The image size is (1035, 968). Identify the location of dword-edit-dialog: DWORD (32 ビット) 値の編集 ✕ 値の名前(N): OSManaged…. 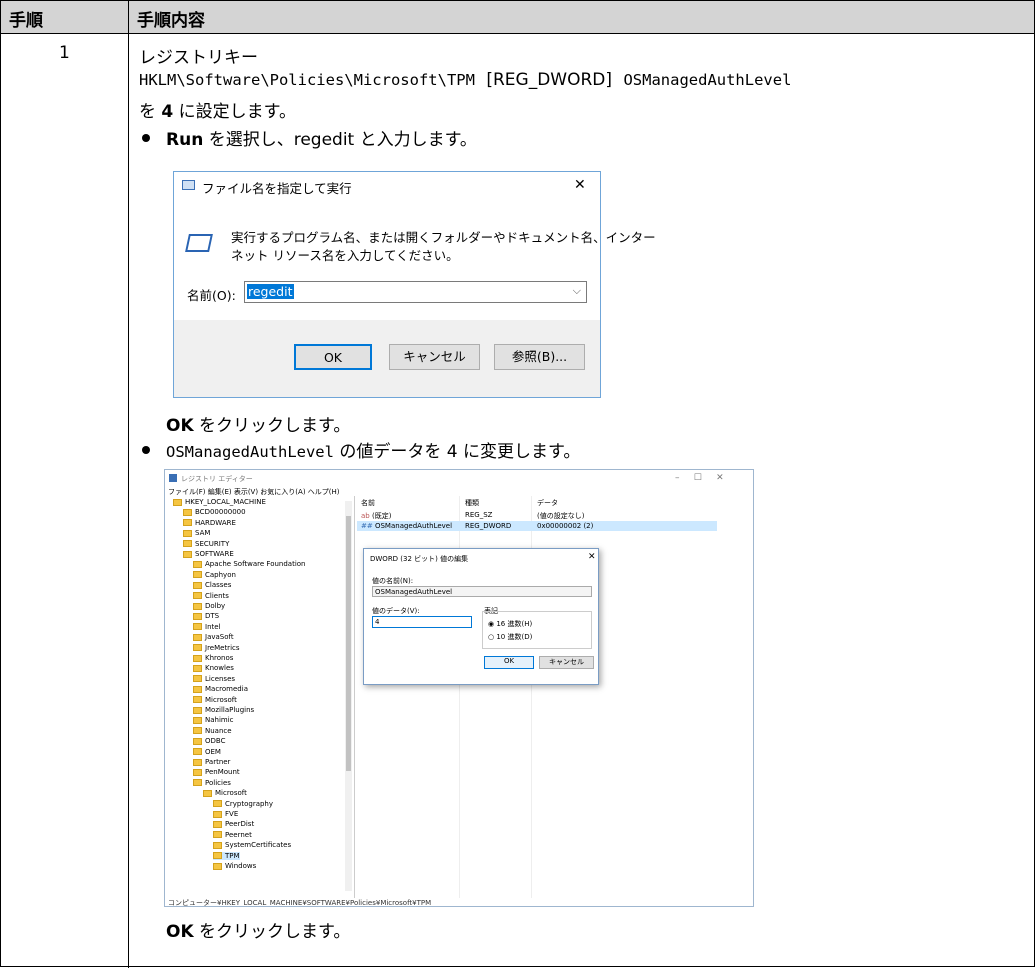
(481, 616).